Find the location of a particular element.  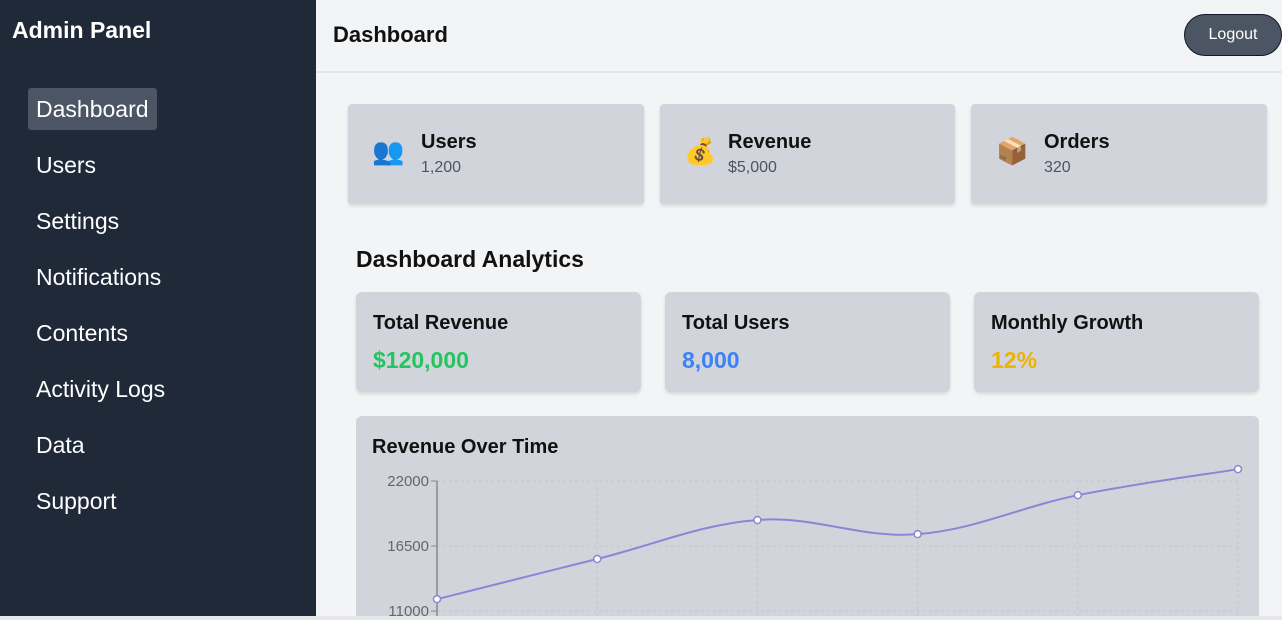

stat-value: 320 is located at coordinates (1057, 167).